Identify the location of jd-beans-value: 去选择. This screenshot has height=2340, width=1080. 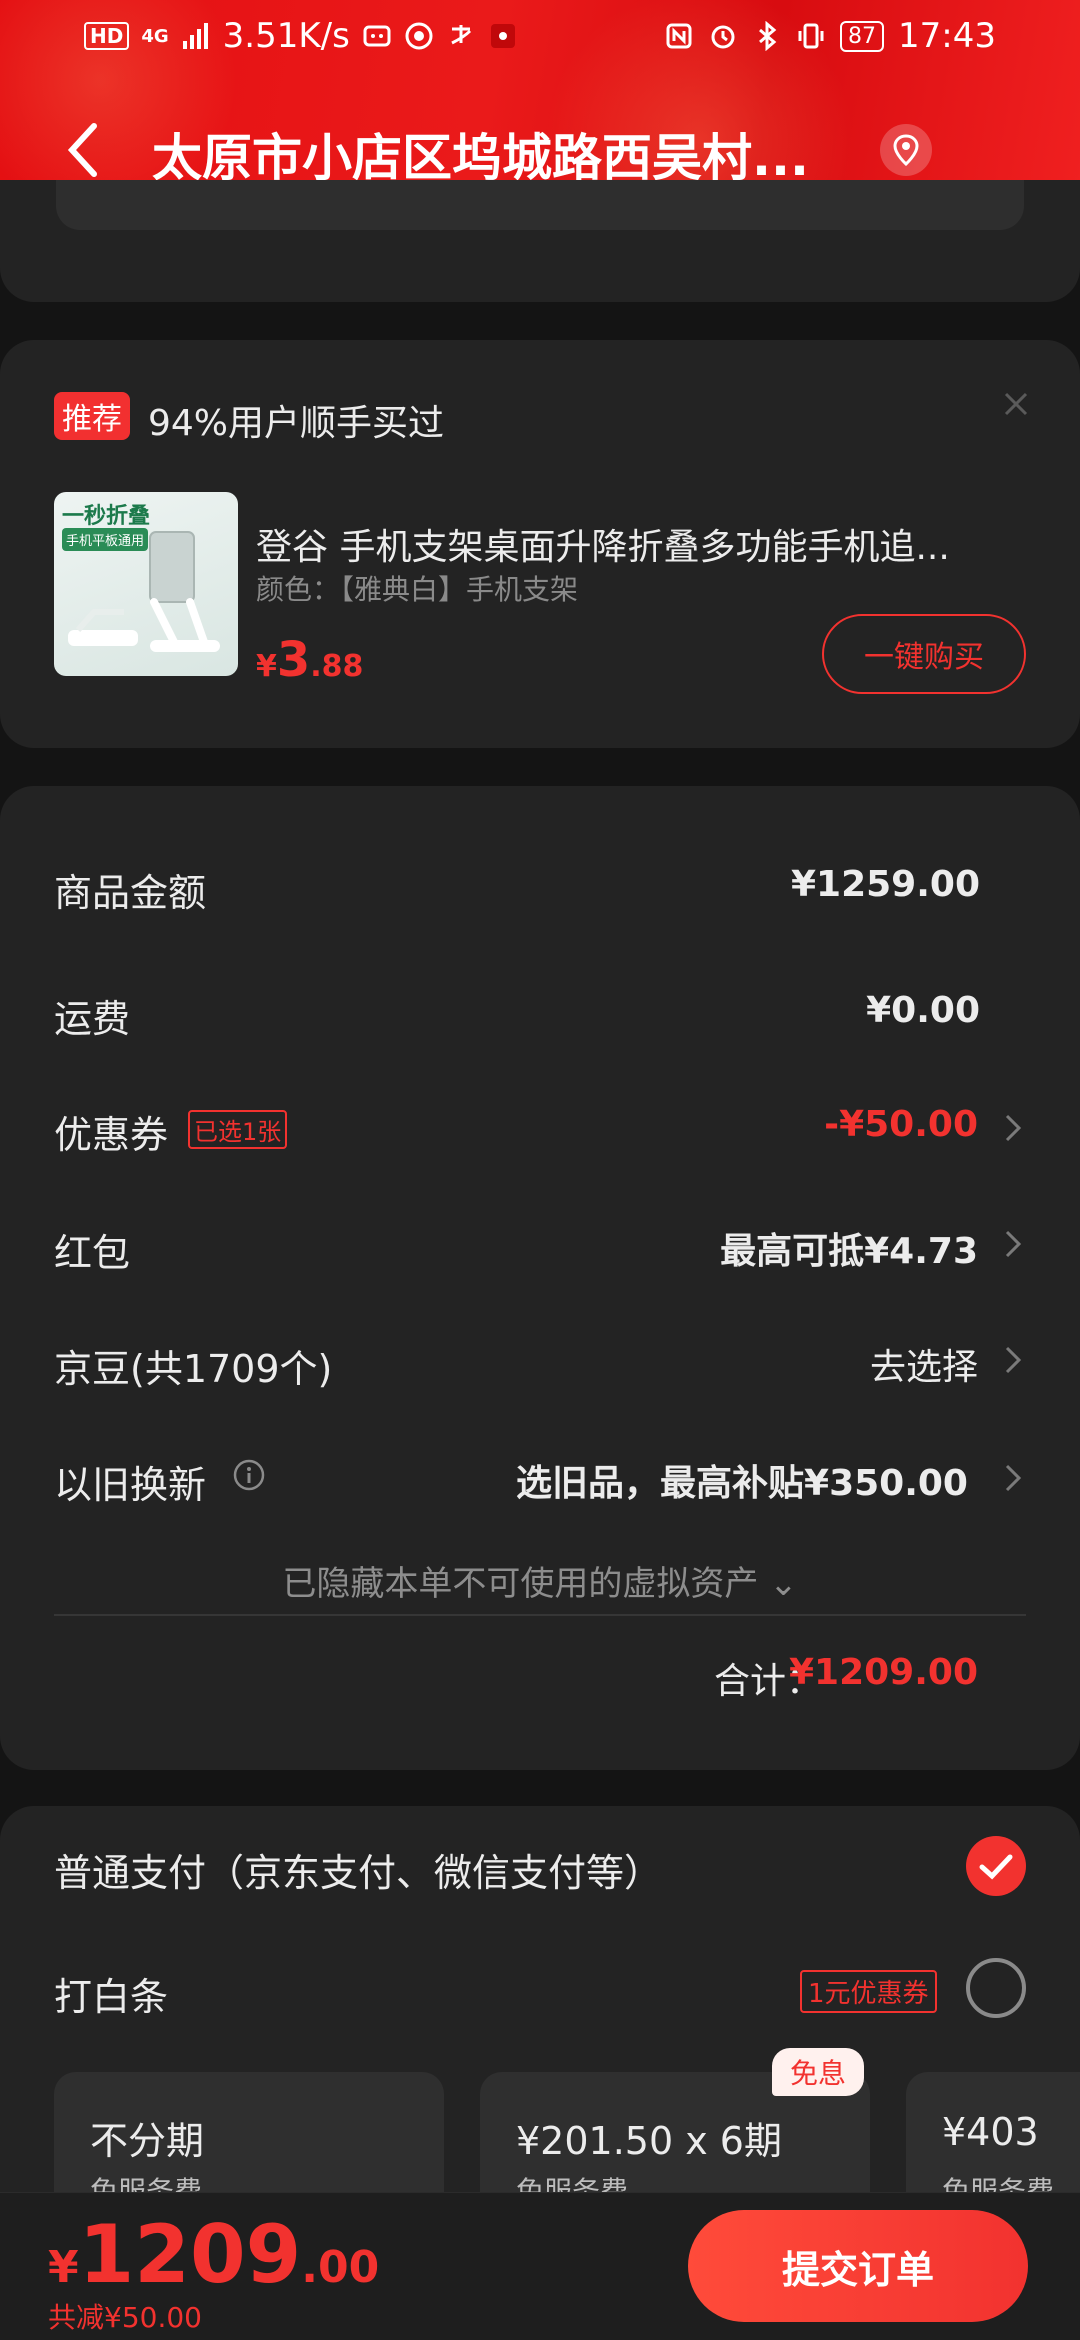
(924, 1364).